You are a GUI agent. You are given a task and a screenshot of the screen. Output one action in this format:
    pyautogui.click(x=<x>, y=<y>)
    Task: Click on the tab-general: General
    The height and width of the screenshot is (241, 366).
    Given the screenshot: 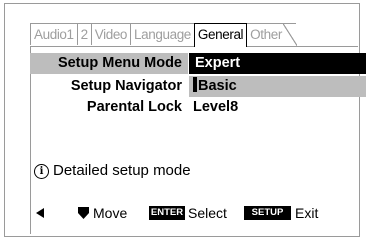 What is the action you would take?
    pyautogui.click(x=220, y=35)
    